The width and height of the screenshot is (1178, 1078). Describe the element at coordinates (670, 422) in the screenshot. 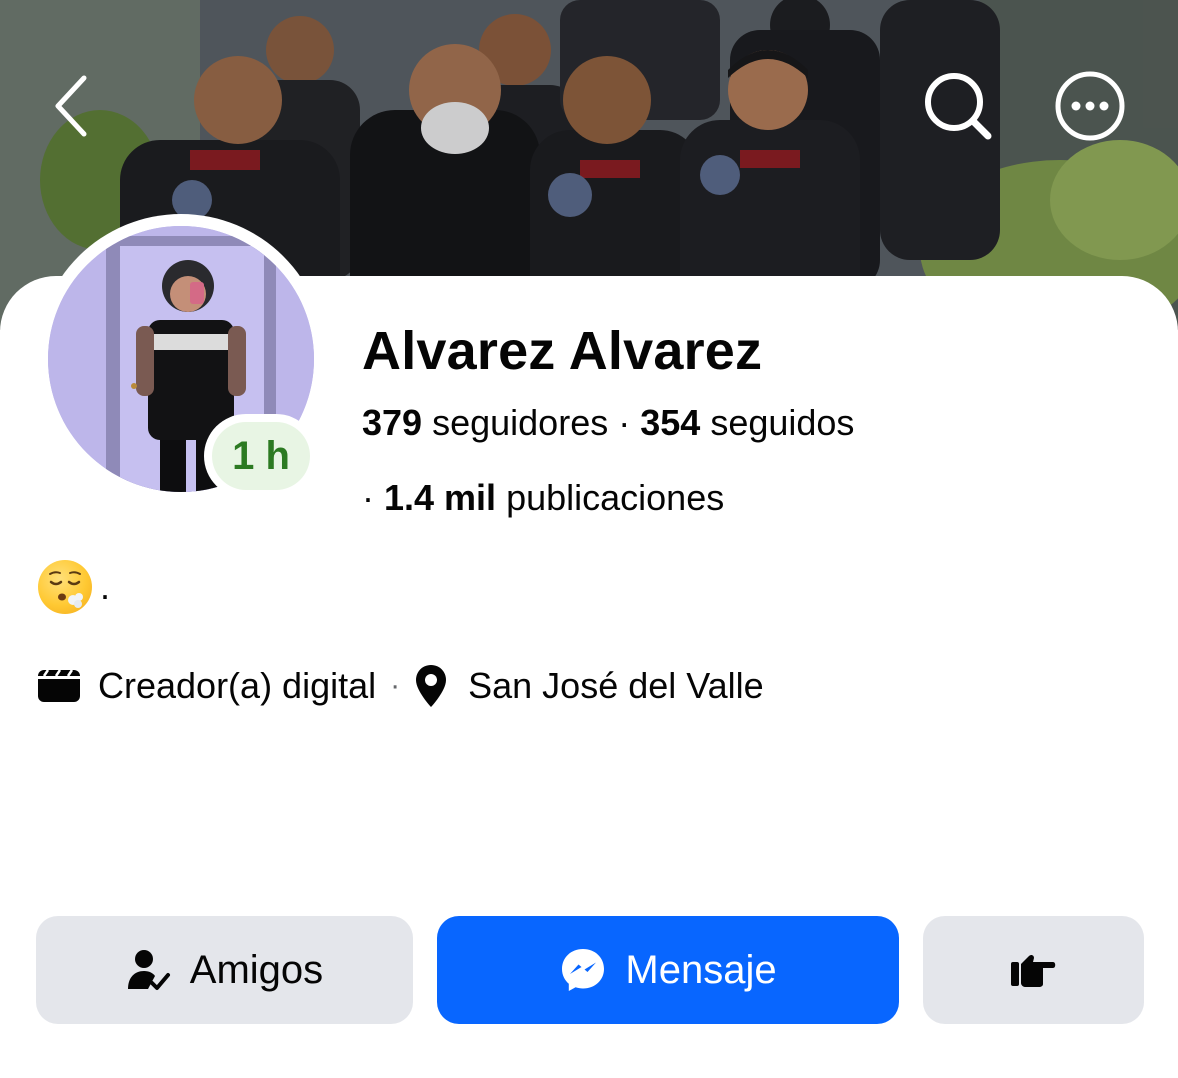

I see `following-count: 354` at that location.